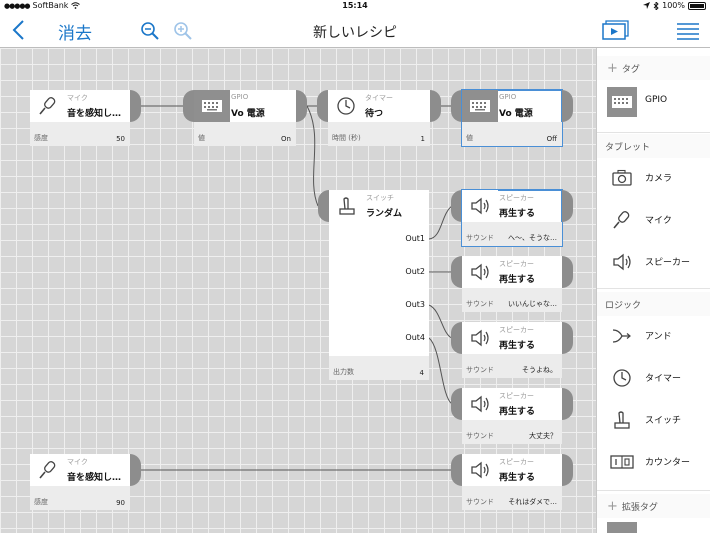 The height and width of the screenshot is (533, 710). Describe the element at coordinates (630, 69) in the screenshot. I see `section-title: タグ` at that location.